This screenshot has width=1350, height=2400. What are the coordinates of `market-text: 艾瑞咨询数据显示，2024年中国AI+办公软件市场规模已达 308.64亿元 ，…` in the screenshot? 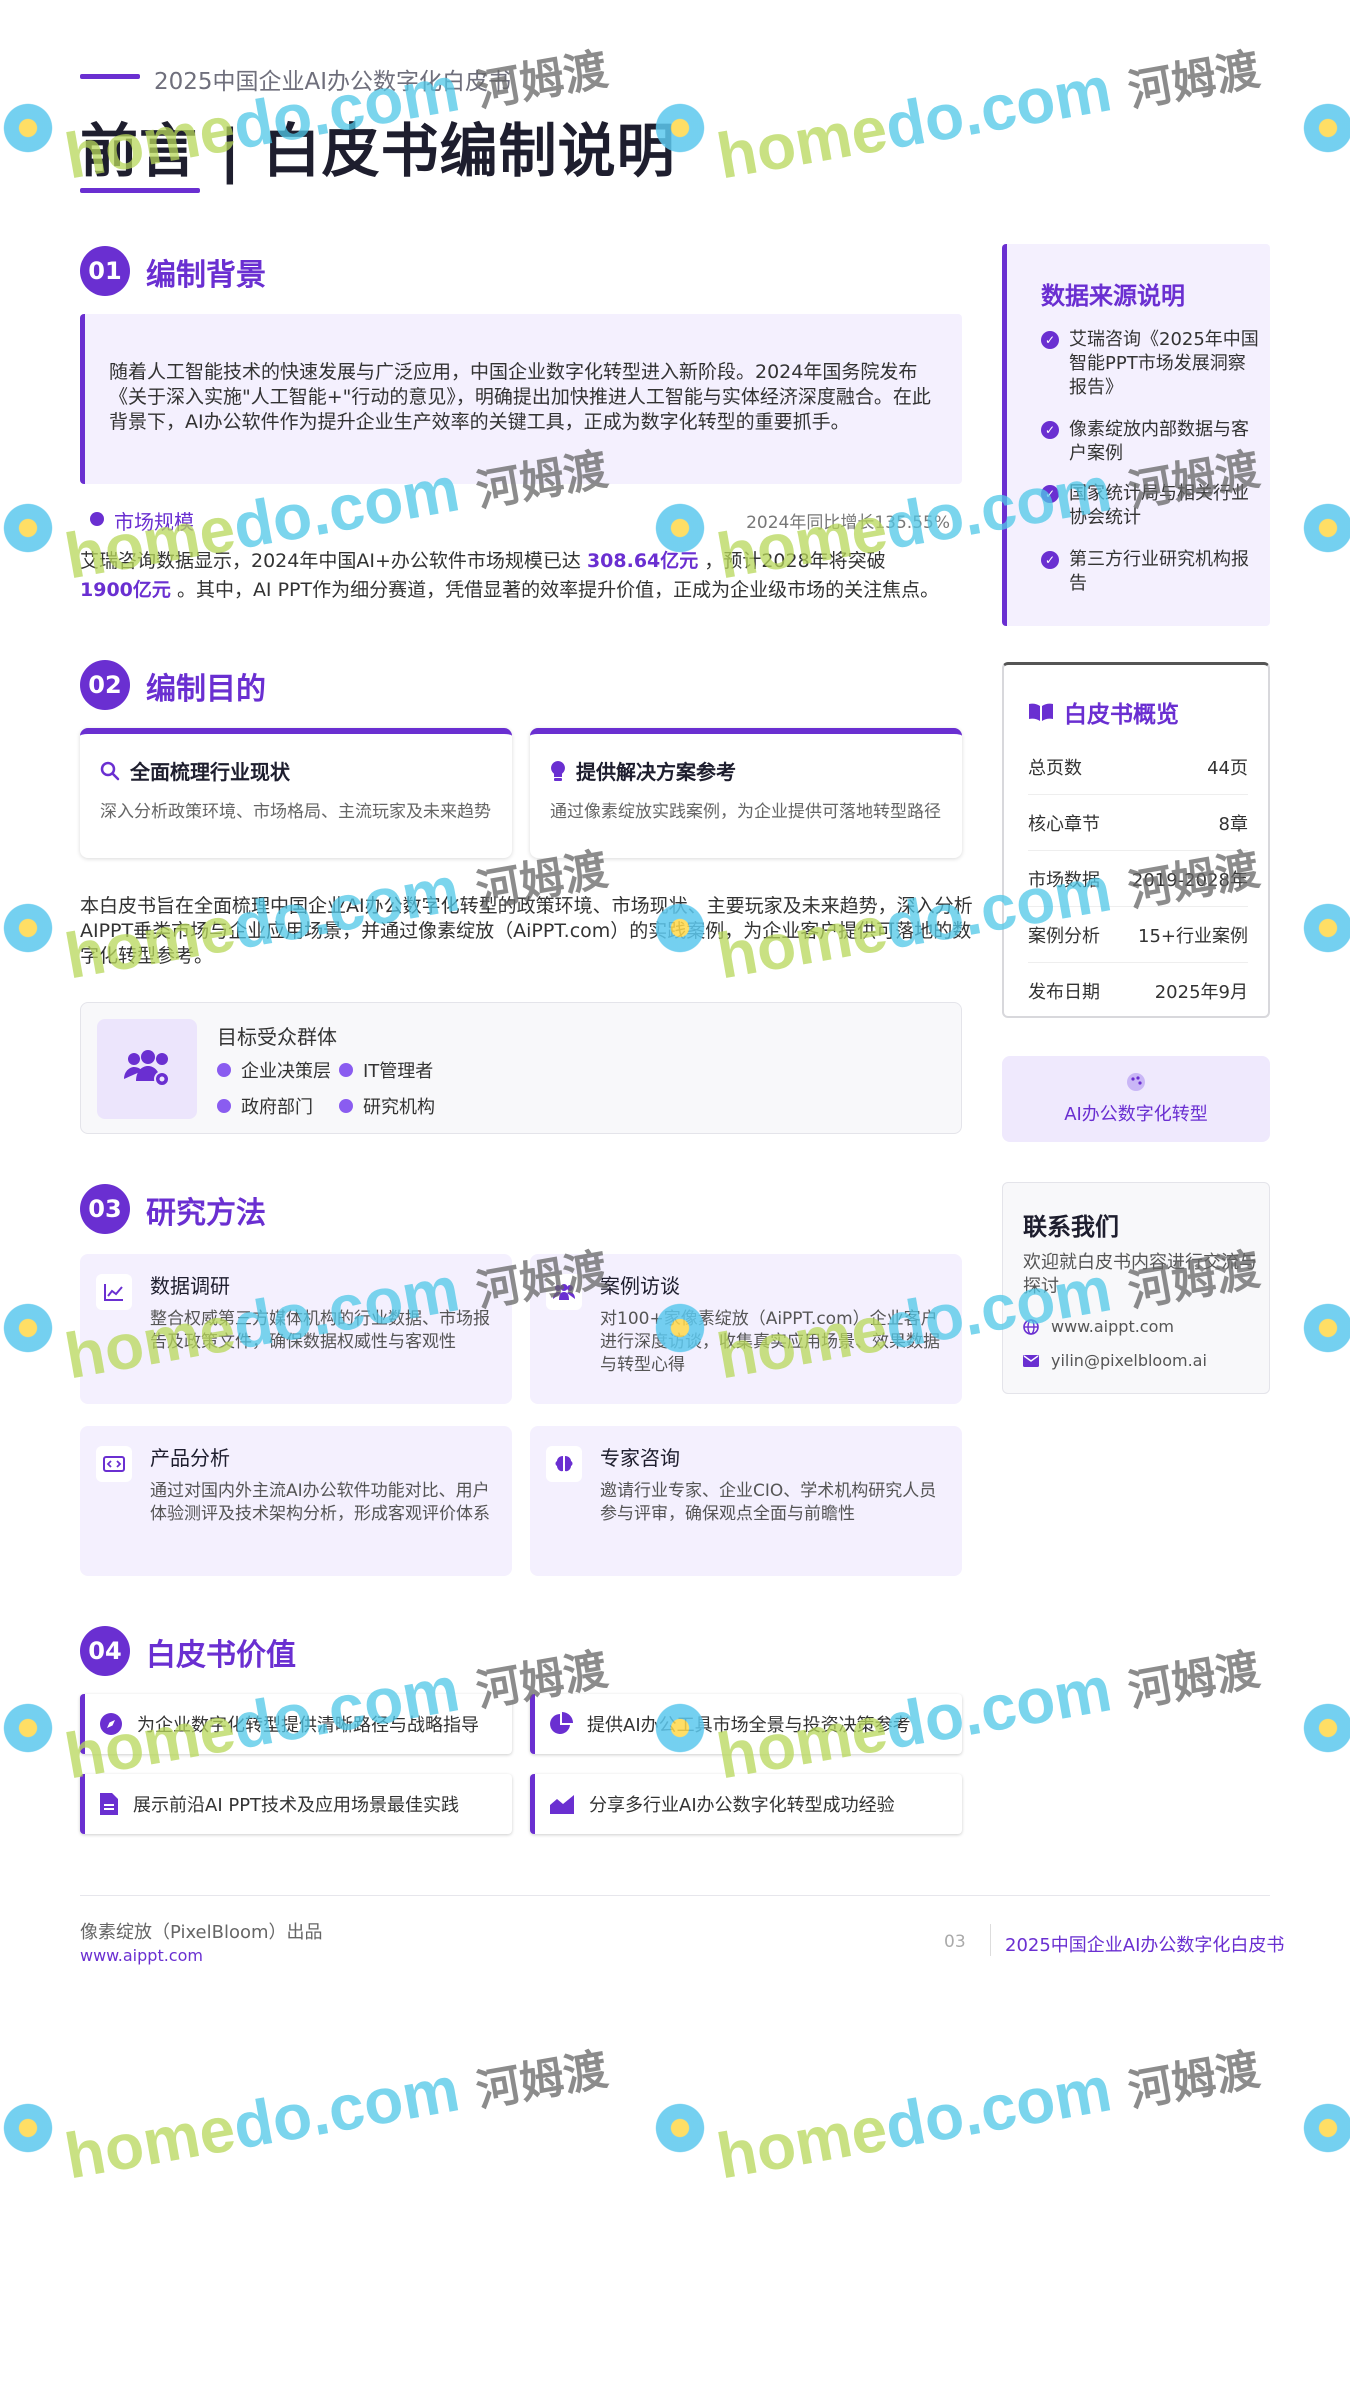 It's located at (525, 576).